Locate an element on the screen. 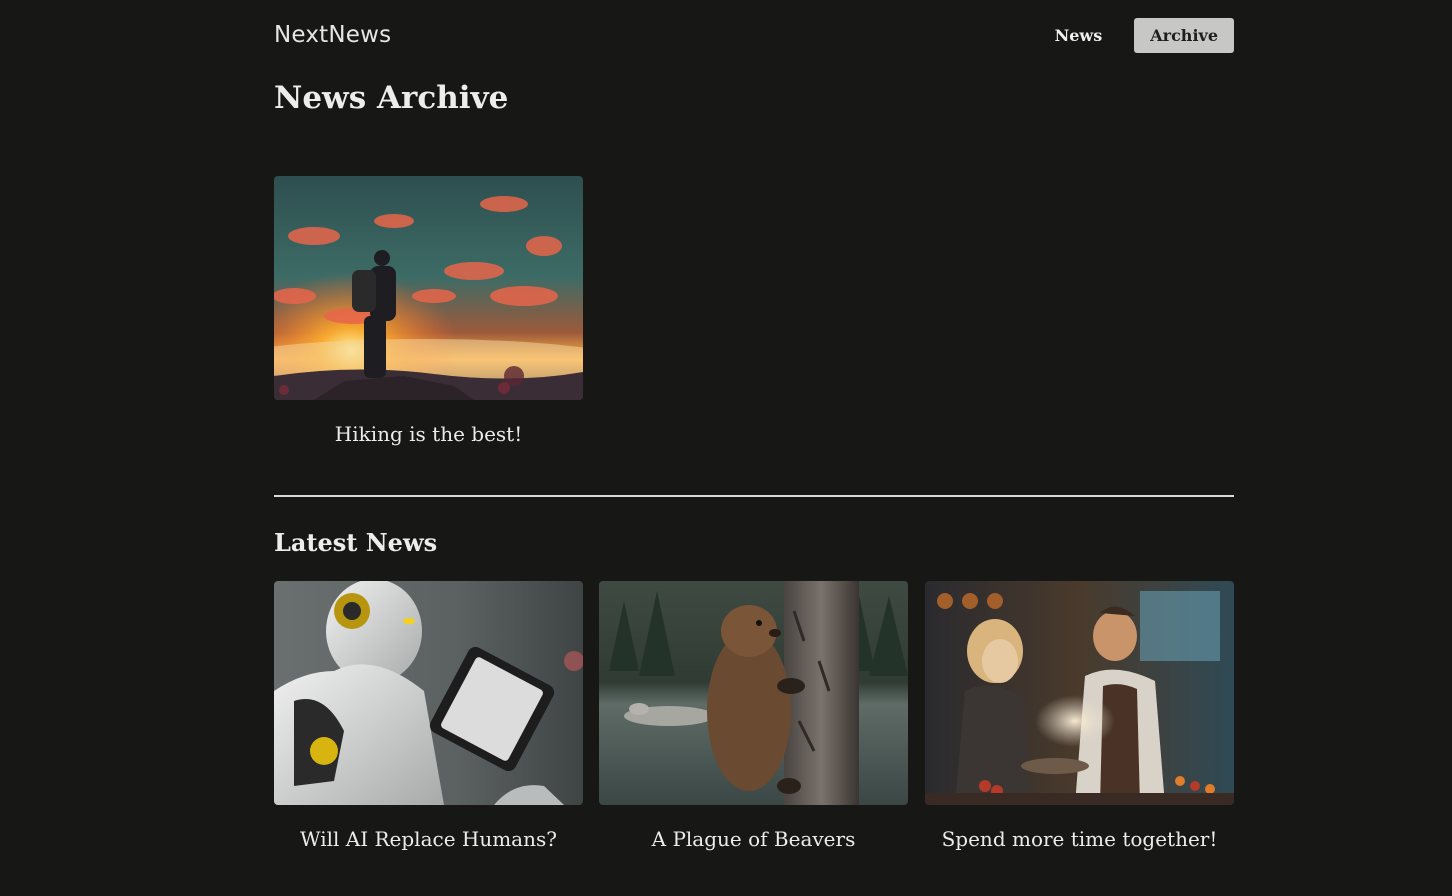 Image resolution: width=1452 pixels, height=896 pixels. news-title: A Plague of Beavers is located at coordinates (753, 839).